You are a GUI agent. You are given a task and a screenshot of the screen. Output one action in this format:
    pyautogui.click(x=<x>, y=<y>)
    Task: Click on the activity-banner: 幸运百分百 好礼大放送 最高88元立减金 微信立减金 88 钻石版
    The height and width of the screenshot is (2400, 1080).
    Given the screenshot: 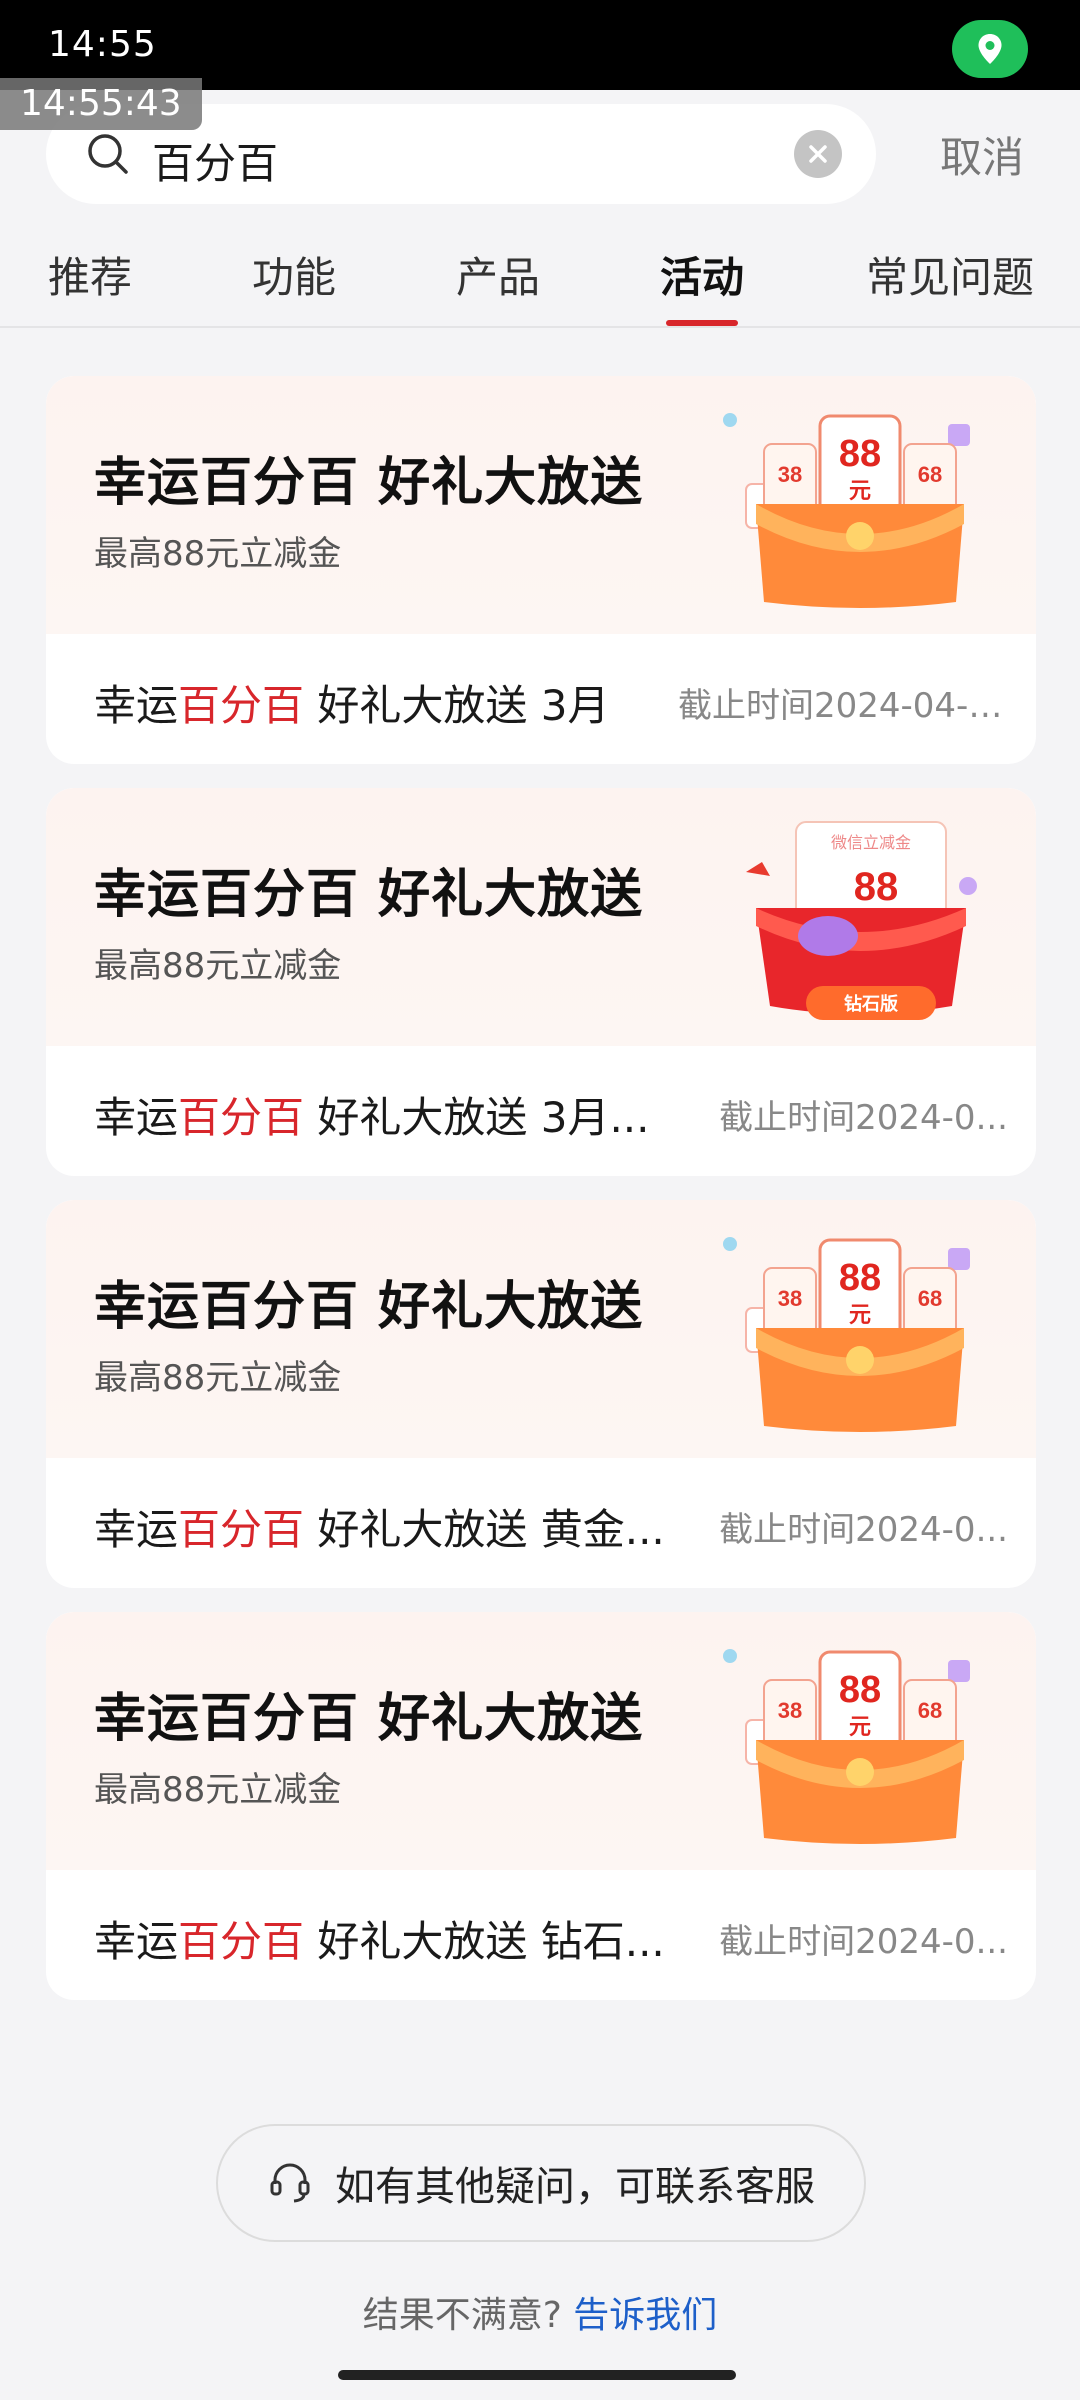 What is the action you would take?
    pyautogui.click(x=541, y=917)
    